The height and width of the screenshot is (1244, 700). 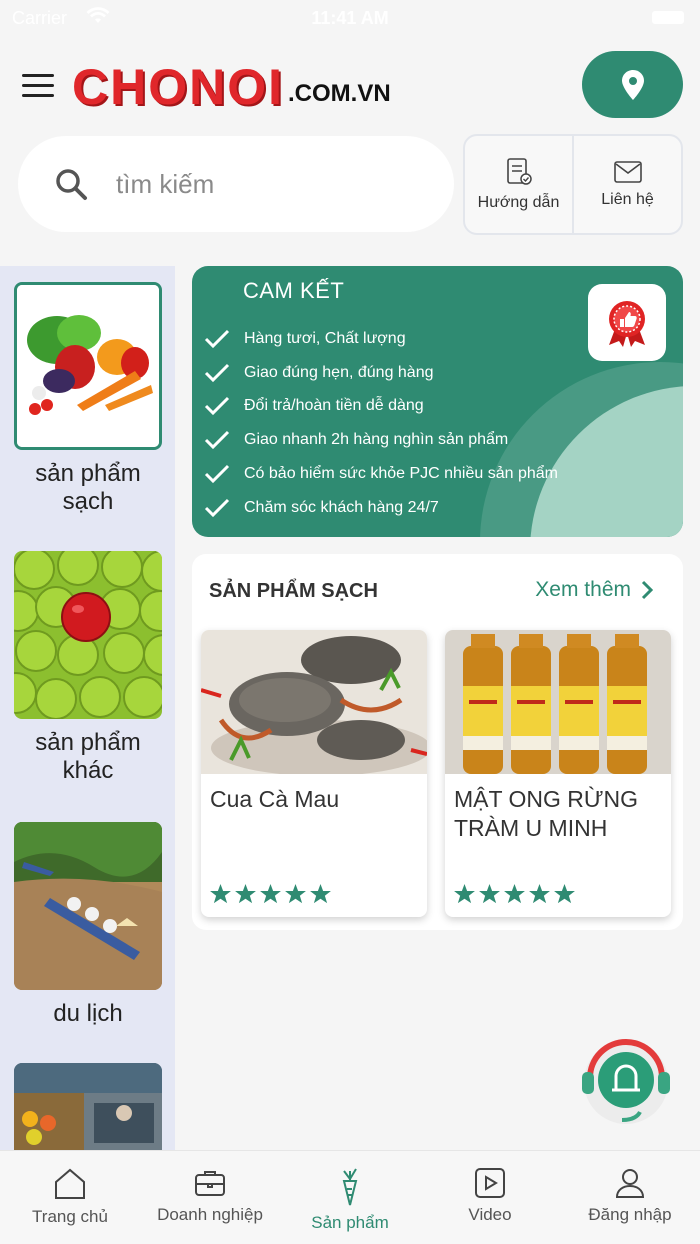 I want to click on customer-support-button, so click(x=626, y=1080).